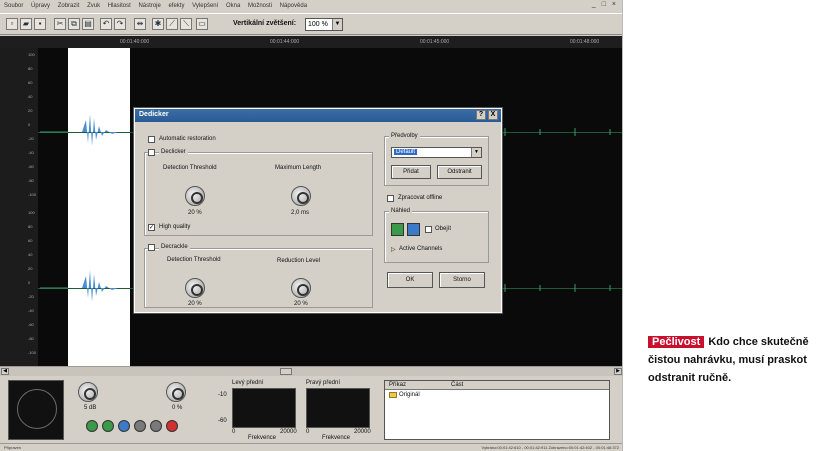 The image size is (835, 451). What do you see at coordinates (108, 426) in the screenshot?
I see `play-selection-icon` at bounding box center [108, 426].